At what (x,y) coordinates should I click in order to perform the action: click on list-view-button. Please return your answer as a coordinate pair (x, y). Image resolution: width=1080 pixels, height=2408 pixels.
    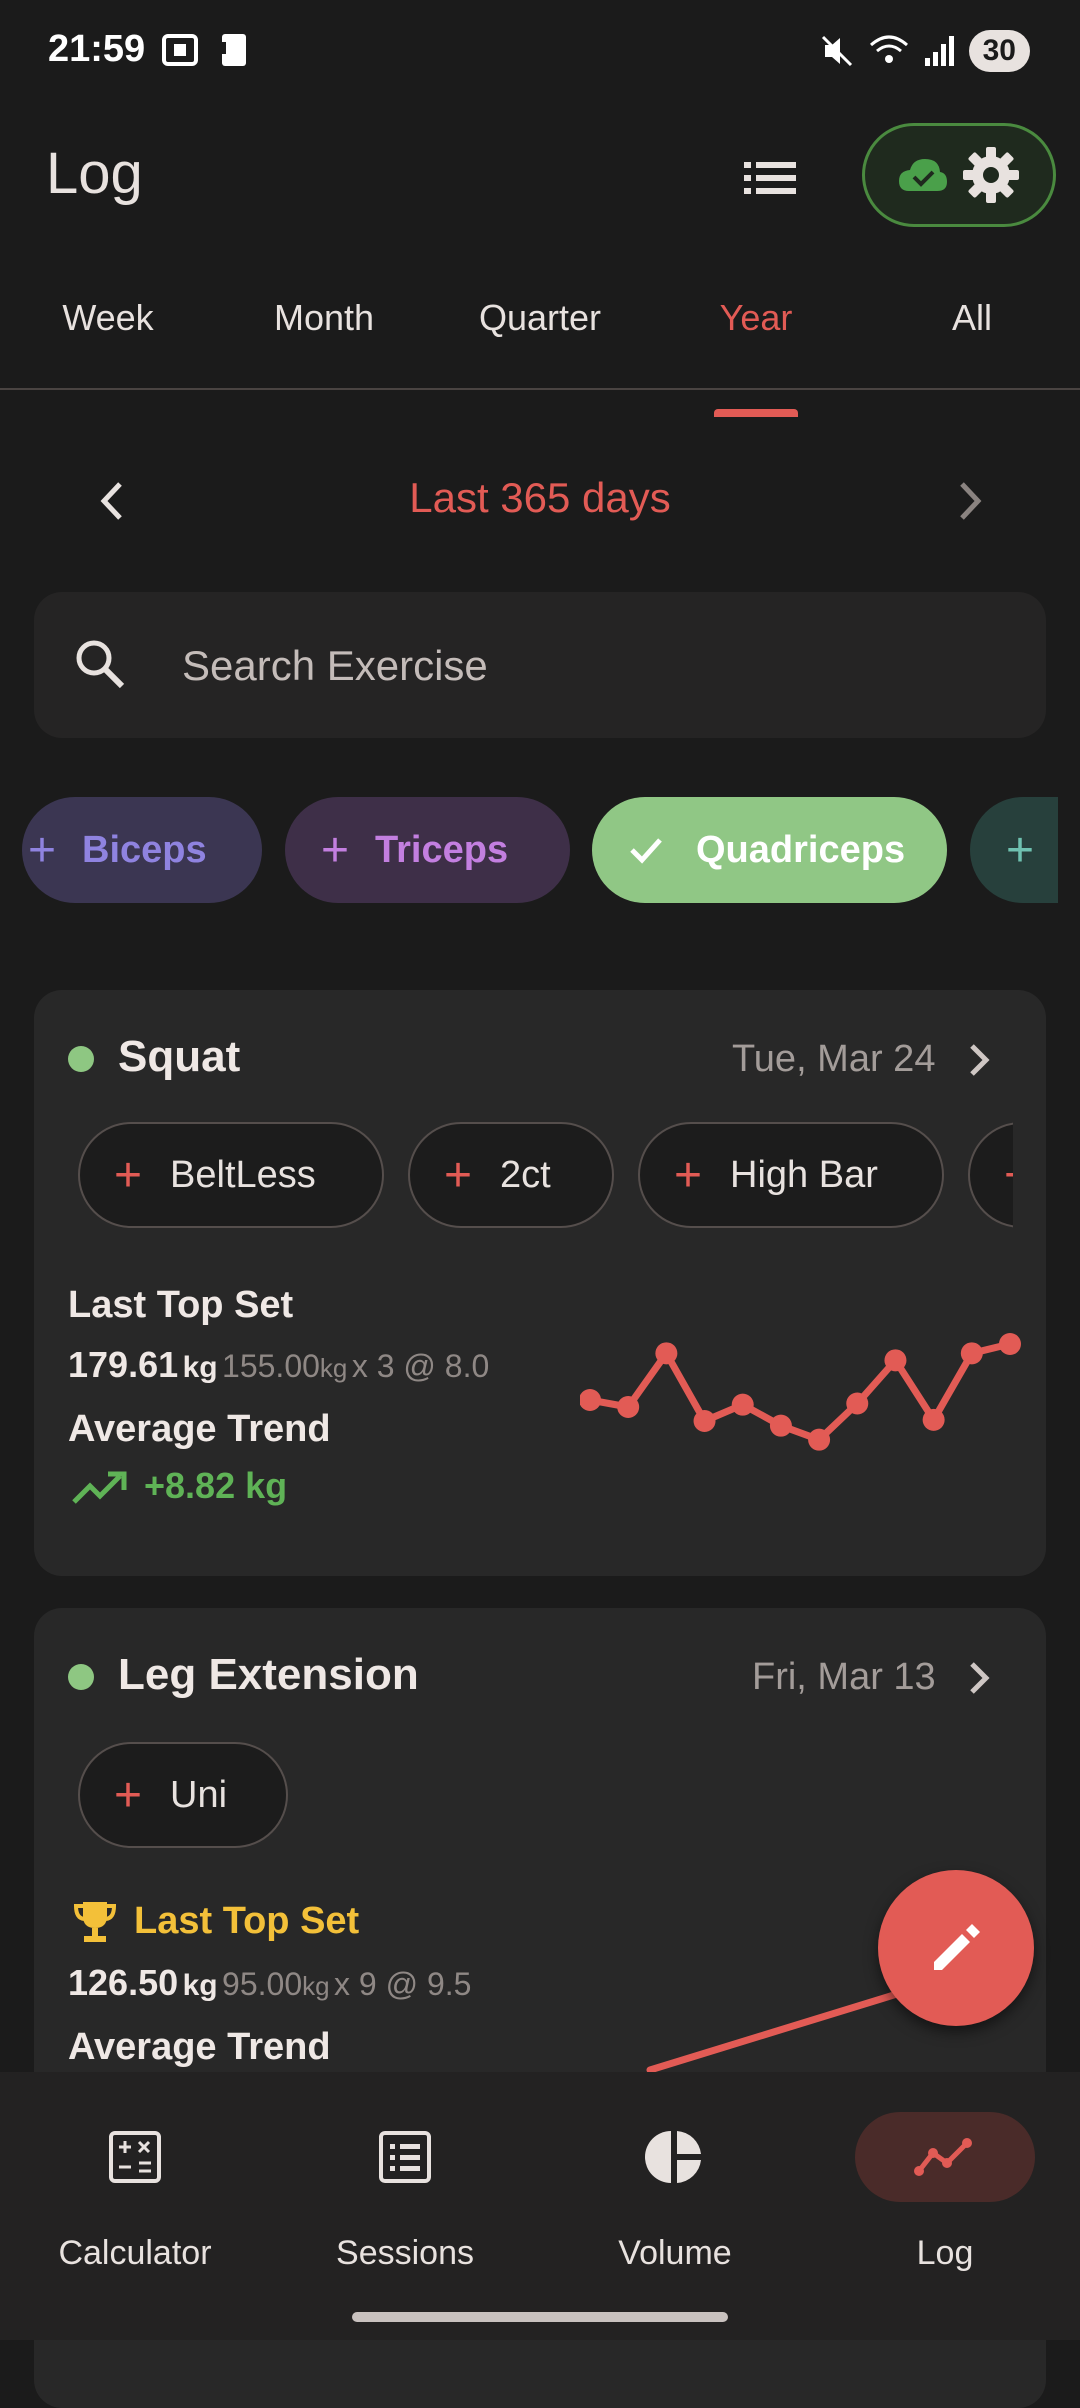
    Looking at the image, I should click on (771, 178).